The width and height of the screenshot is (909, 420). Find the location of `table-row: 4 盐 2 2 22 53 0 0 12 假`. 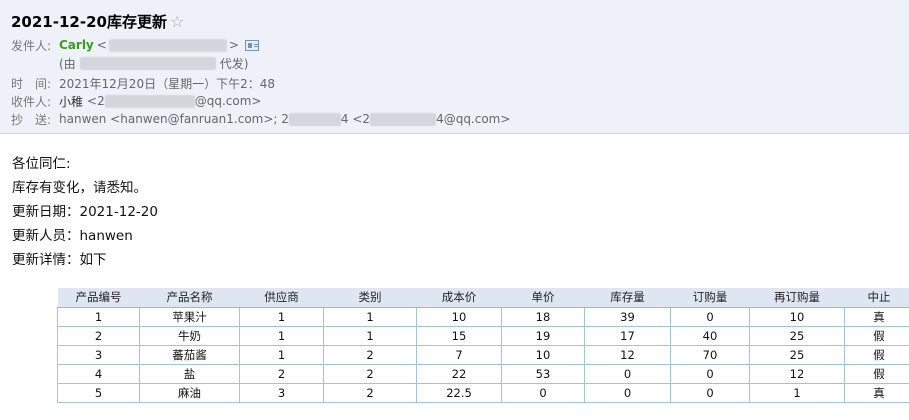

table-row: 4 盐 2 2 22 53 0 0 12 假 is located at coordinates (483, 373).